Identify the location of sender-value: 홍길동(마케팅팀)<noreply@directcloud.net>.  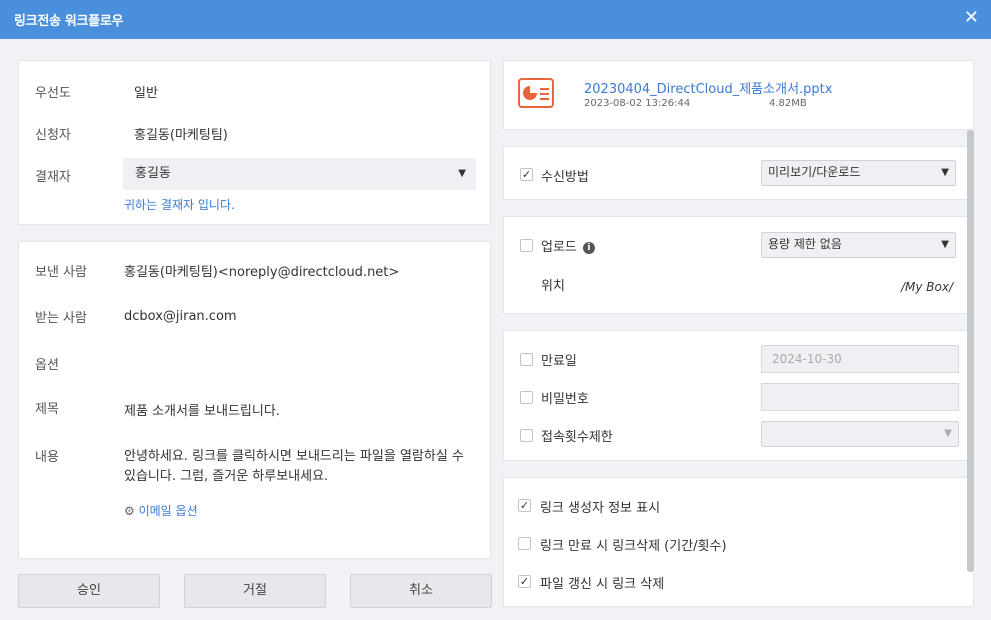
(262, 272).